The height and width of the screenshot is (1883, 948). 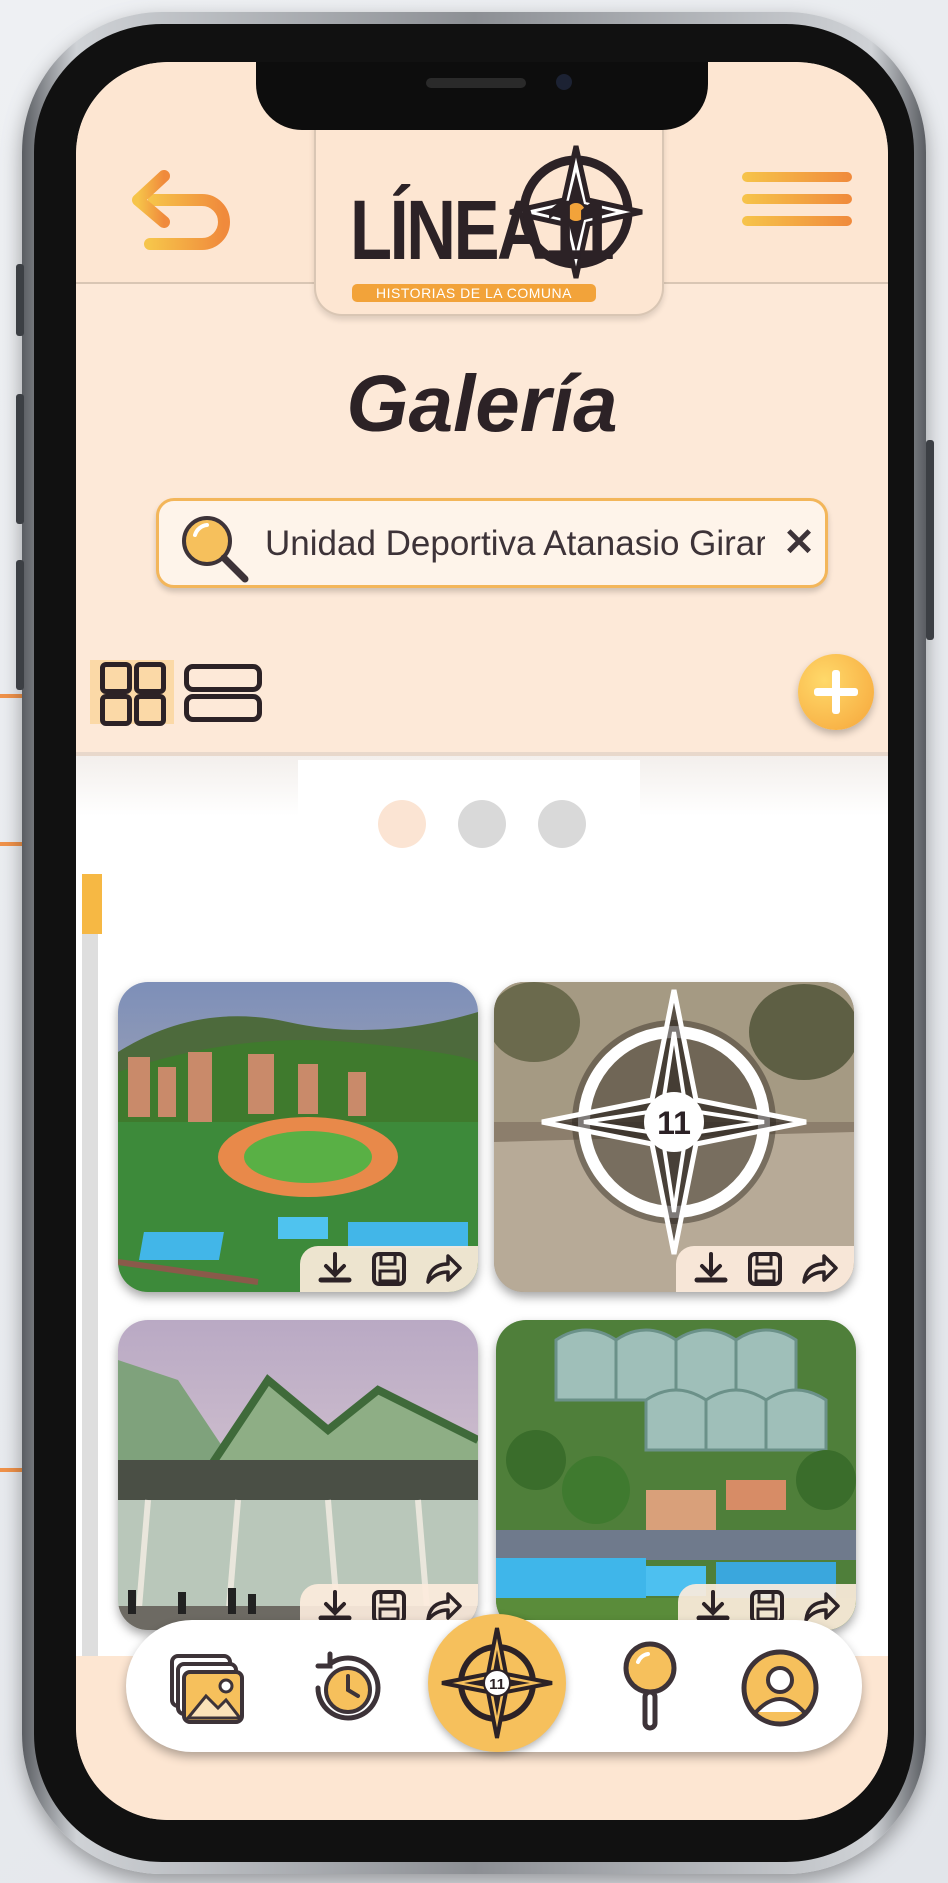 I want to click on clear-search-button: ✕, so click(x=799, y=543).